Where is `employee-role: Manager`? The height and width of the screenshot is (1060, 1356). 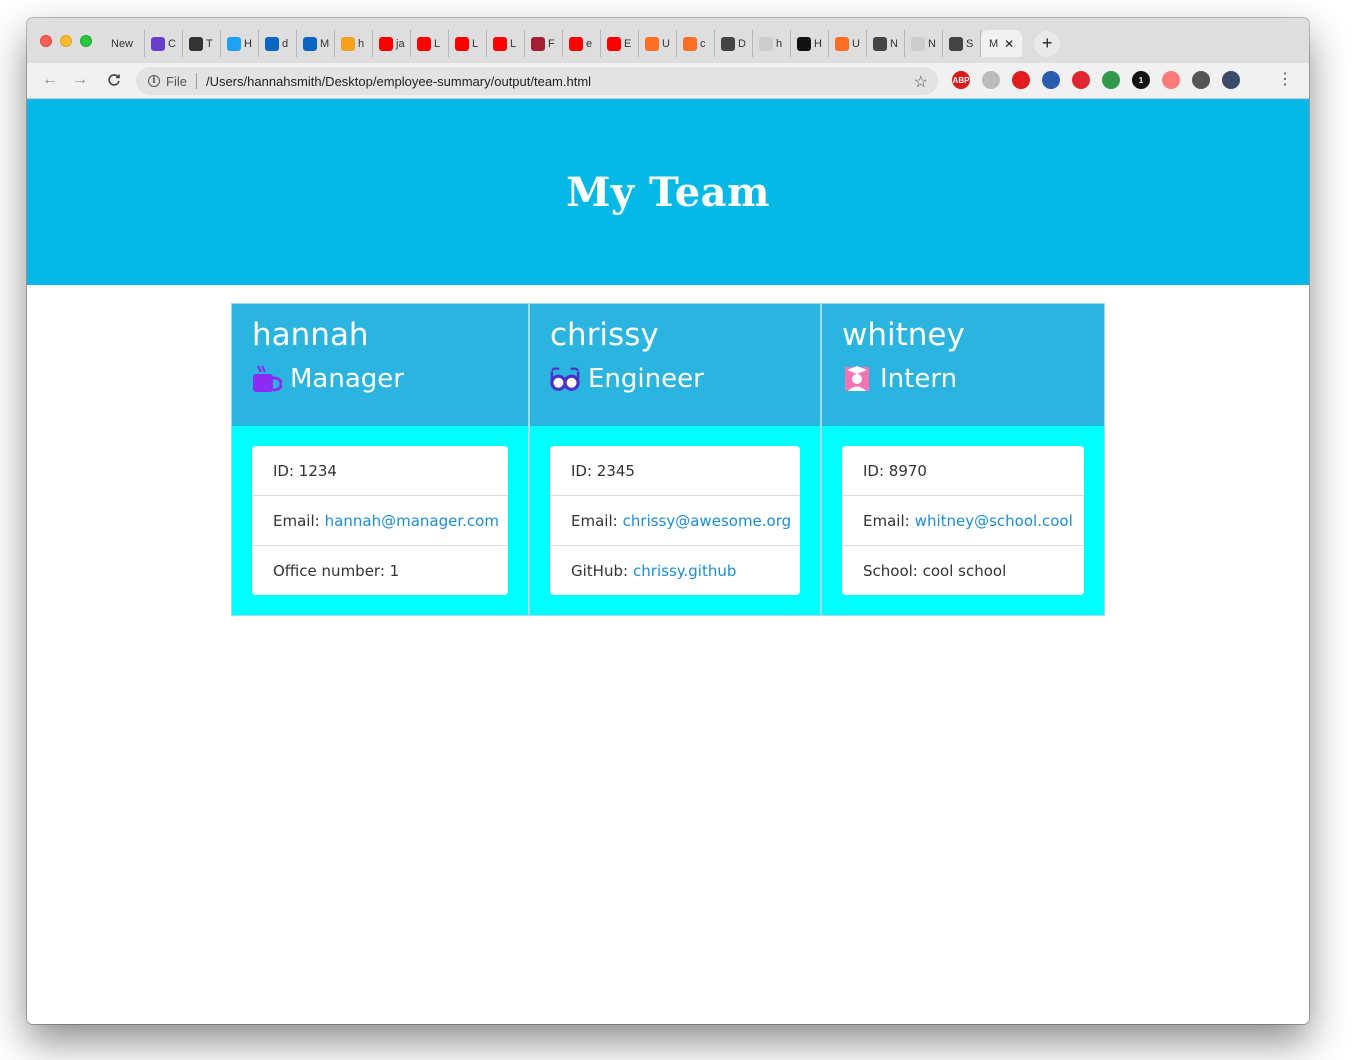
employee-role: Manager is located at coordinates (380, 379).